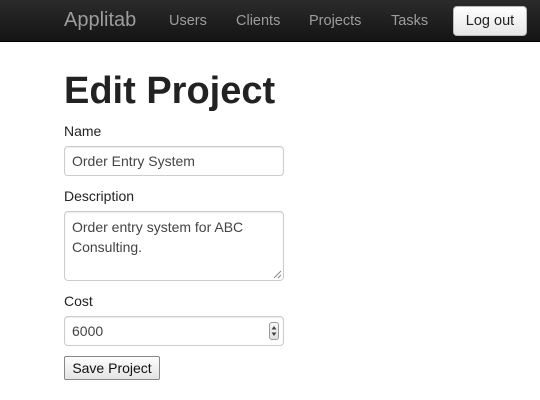  I want to click on number-spinner, so click(274, 331).